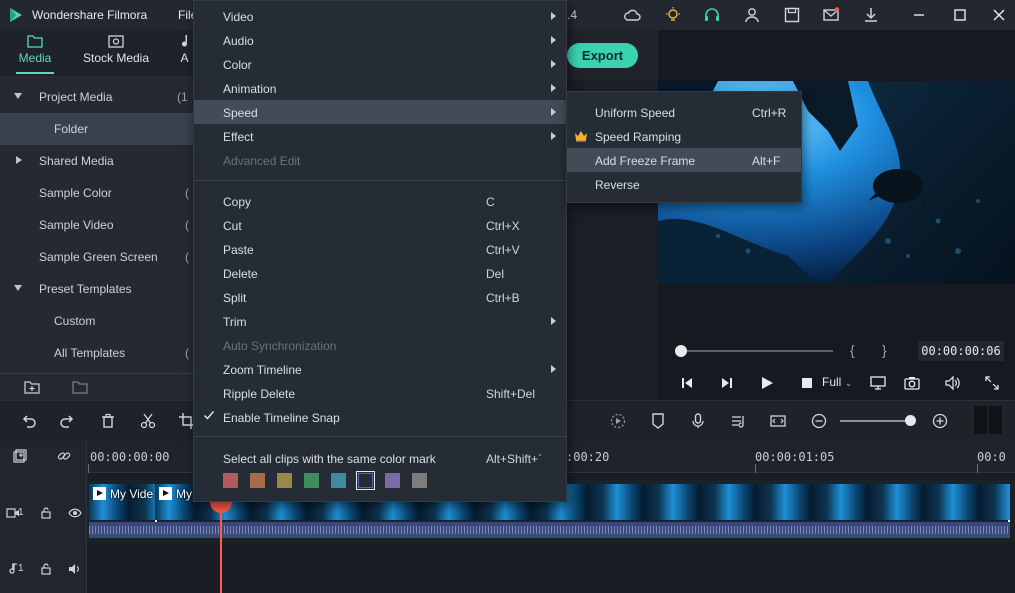 This screenshot has height=593, width=1015. Describe the element at coordinates (602, 55) in the screenshot. I see `export-button: Export` at that location.